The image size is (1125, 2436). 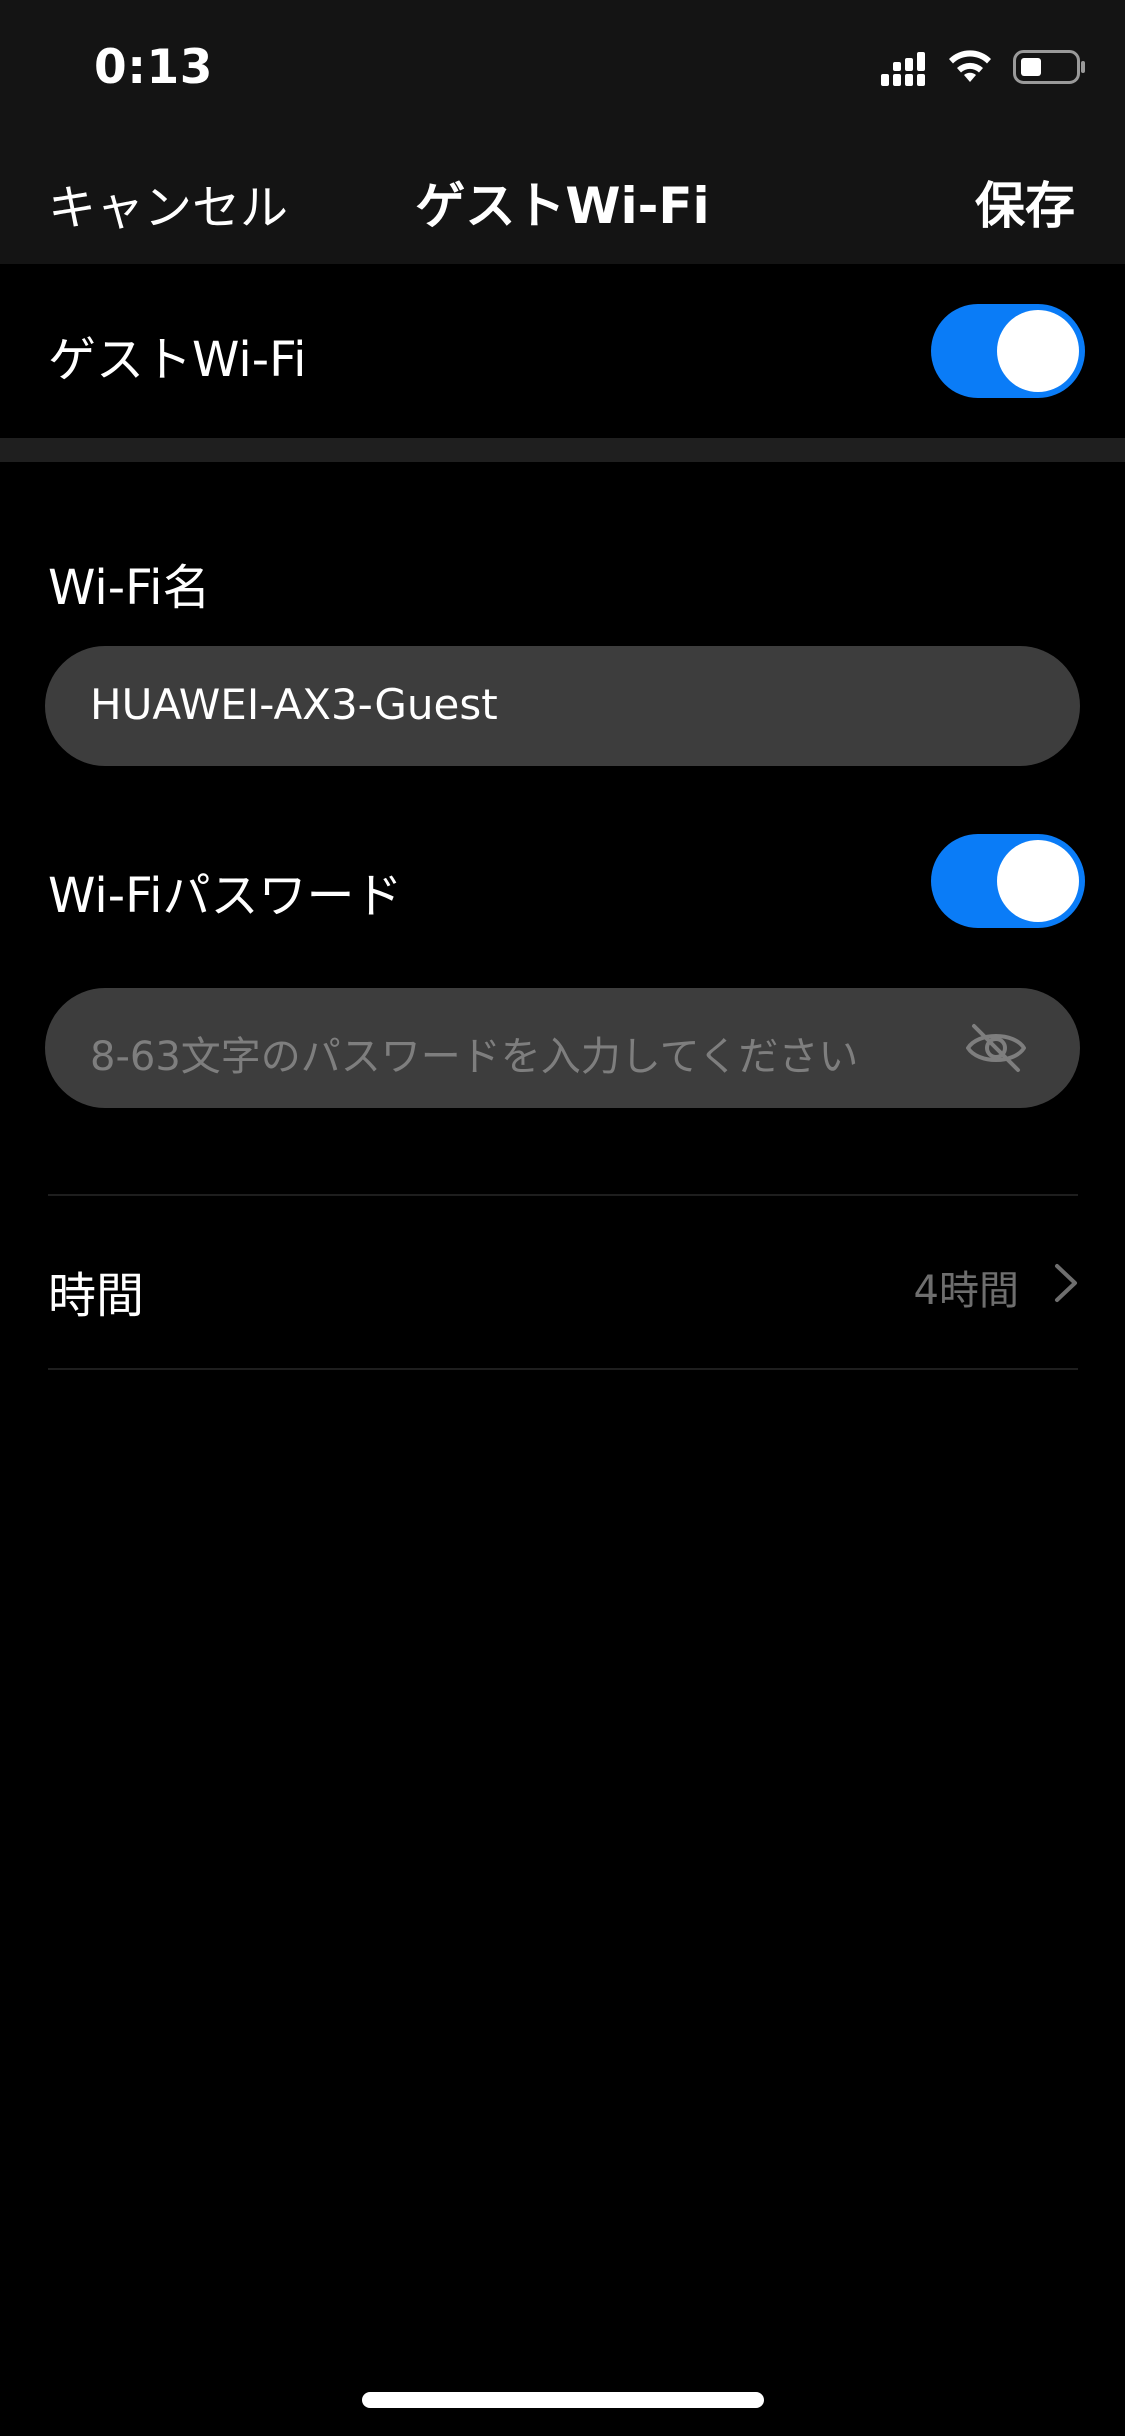 I want to click on wifi-name-value: HUAWEI-AX3-Guest, so click(x=294, y=704).